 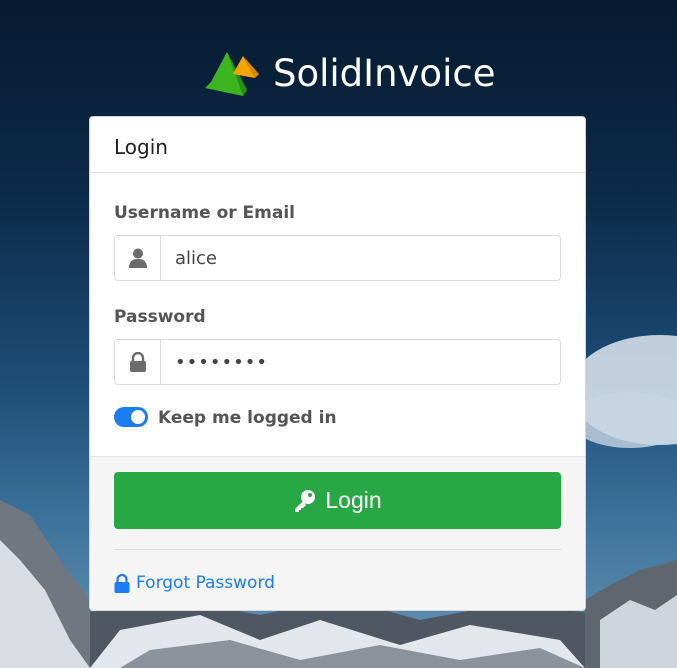 What do you see at coordinates (131, 417) in the screenshot?
I see `remember-me-toggle` at bounding box center [131, 417].